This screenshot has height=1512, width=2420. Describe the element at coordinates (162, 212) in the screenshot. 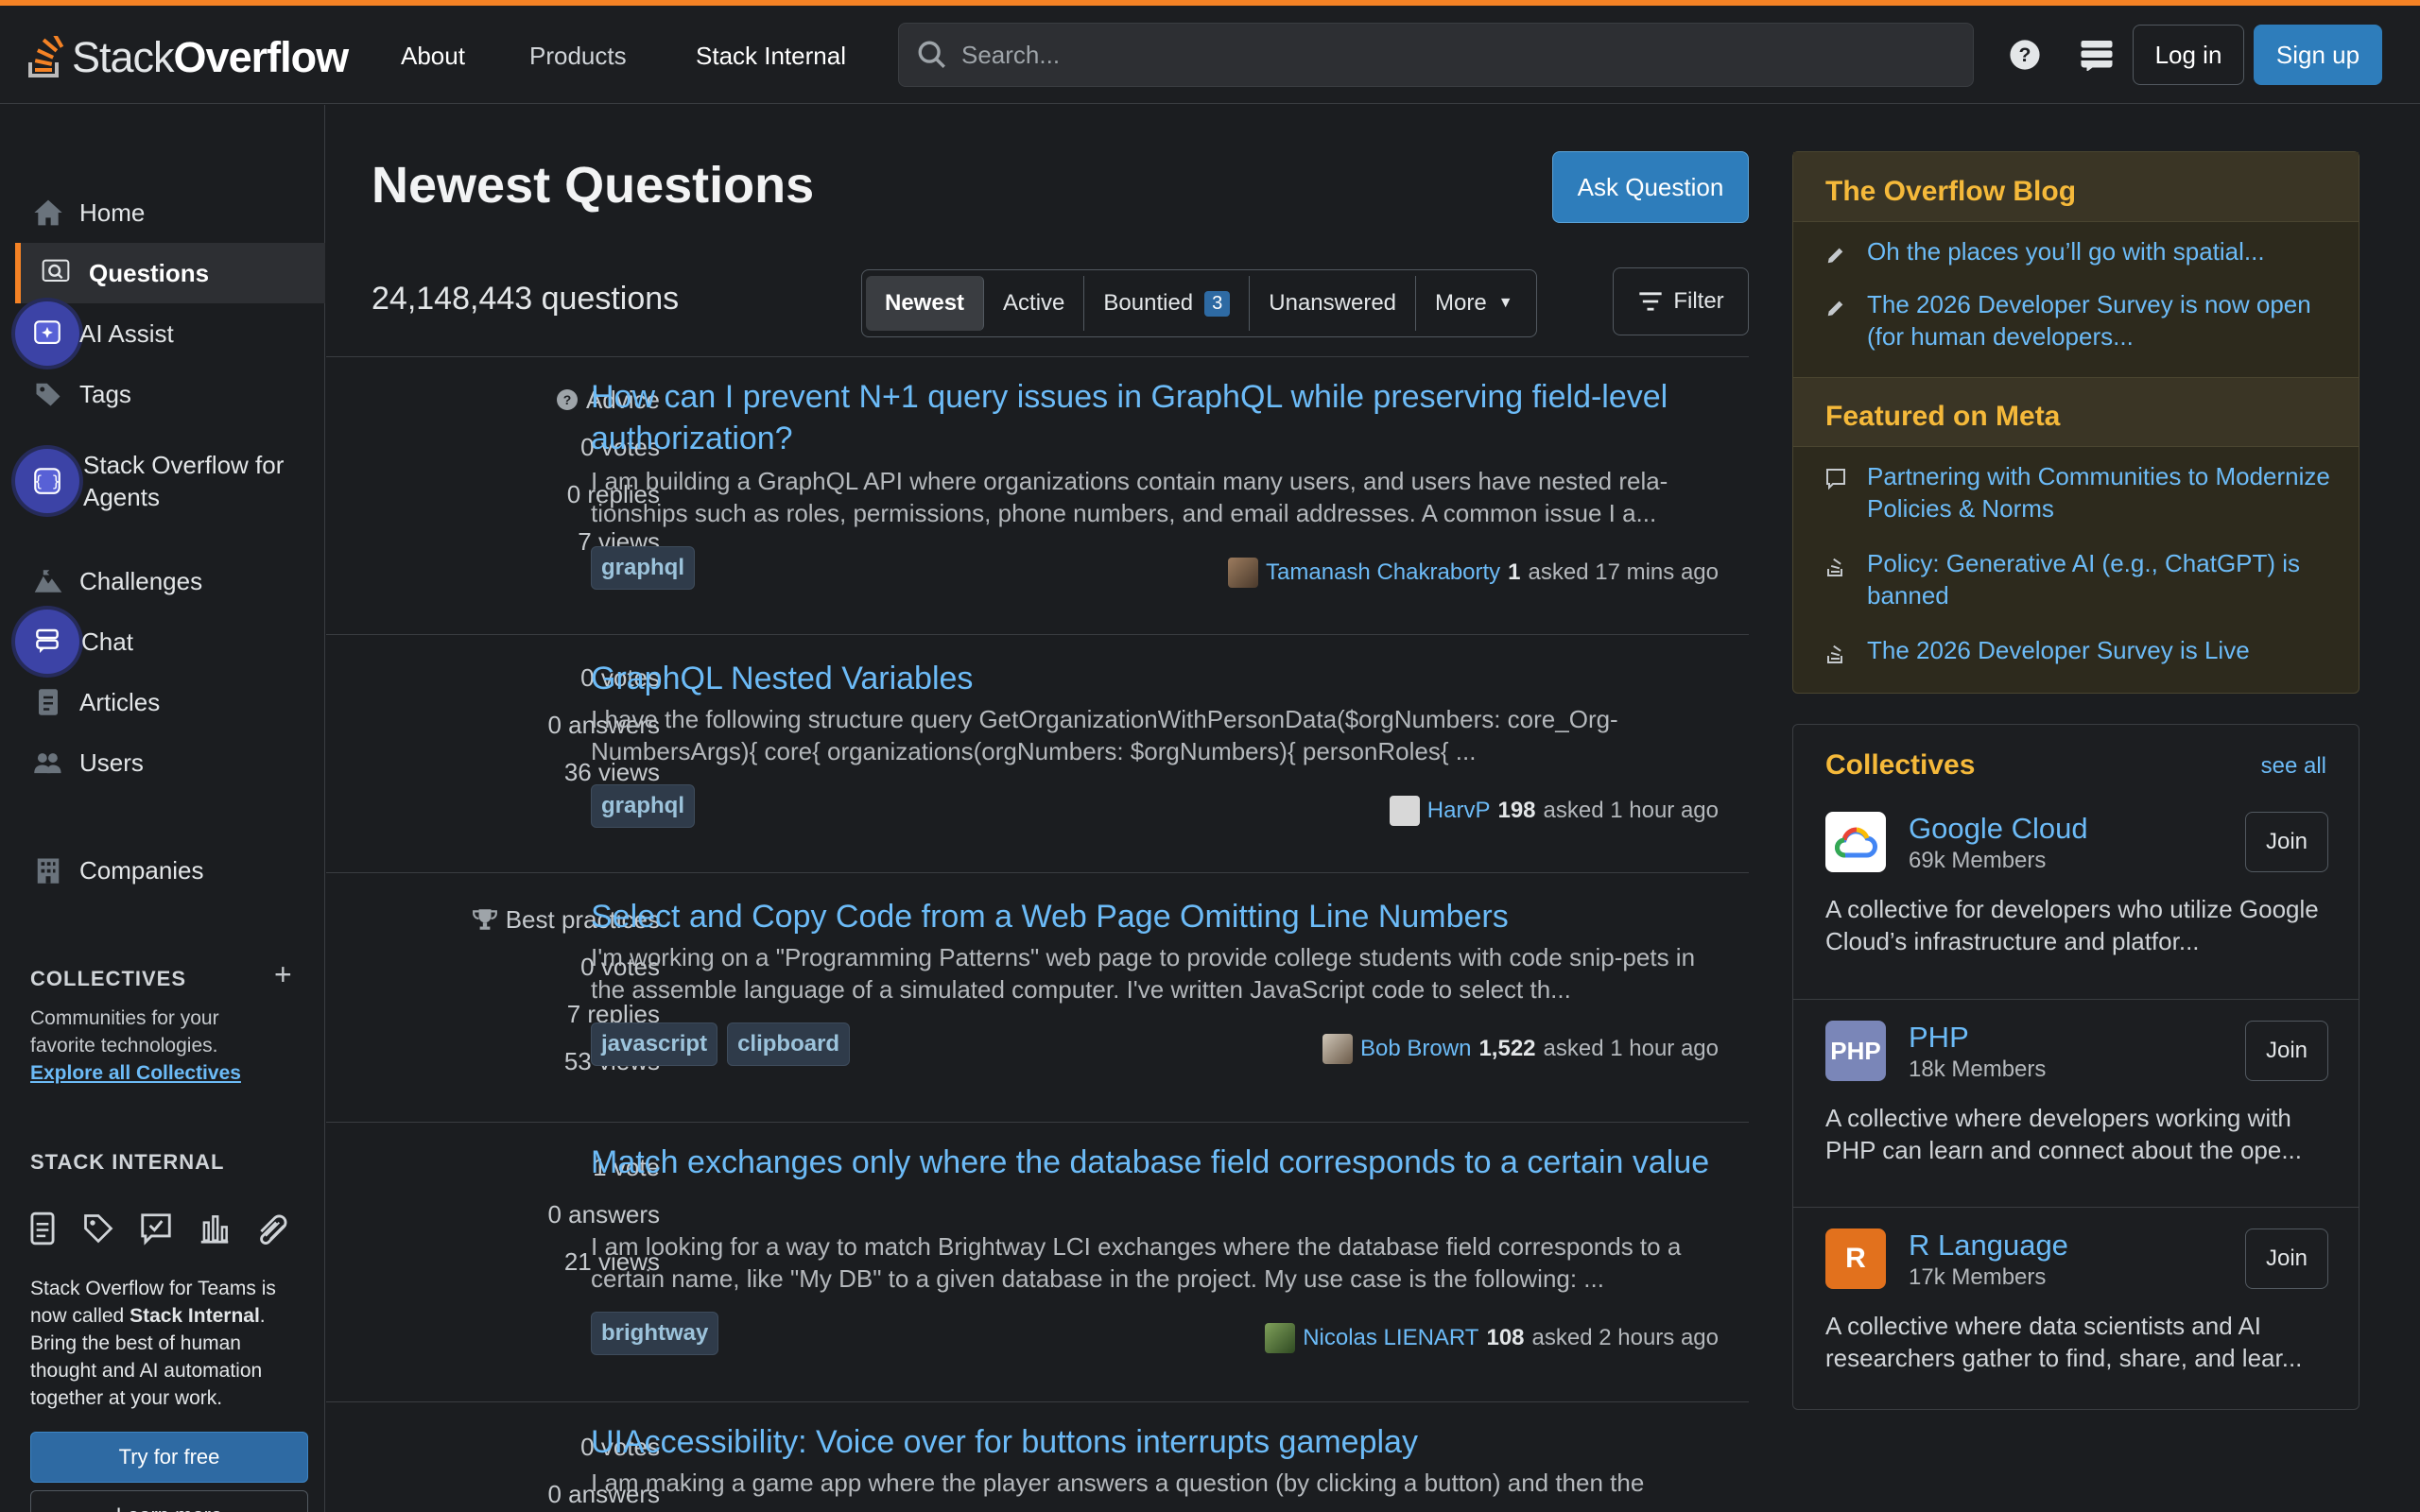

I see `sidebar-item-home: Home` at that location.